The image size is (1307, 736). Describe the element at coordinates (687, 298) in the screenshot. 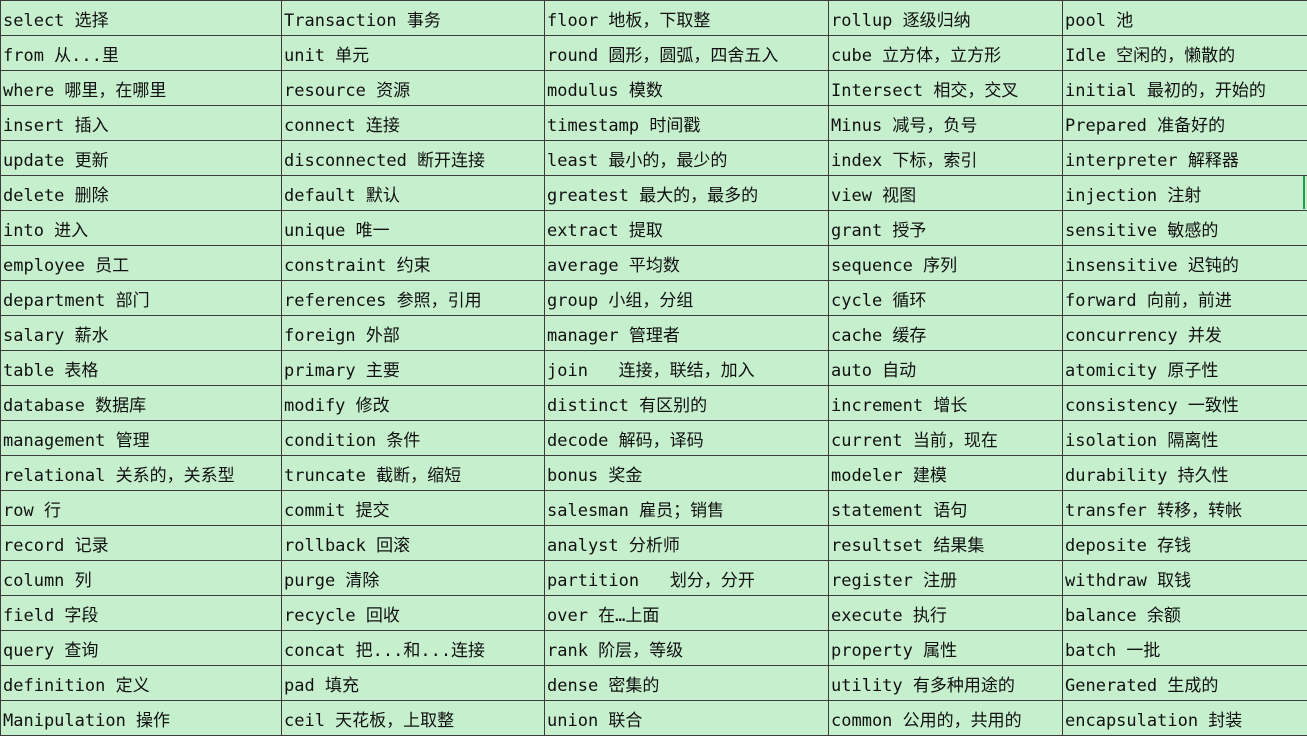

I see `table-cell: group 小组，分组` at that location.